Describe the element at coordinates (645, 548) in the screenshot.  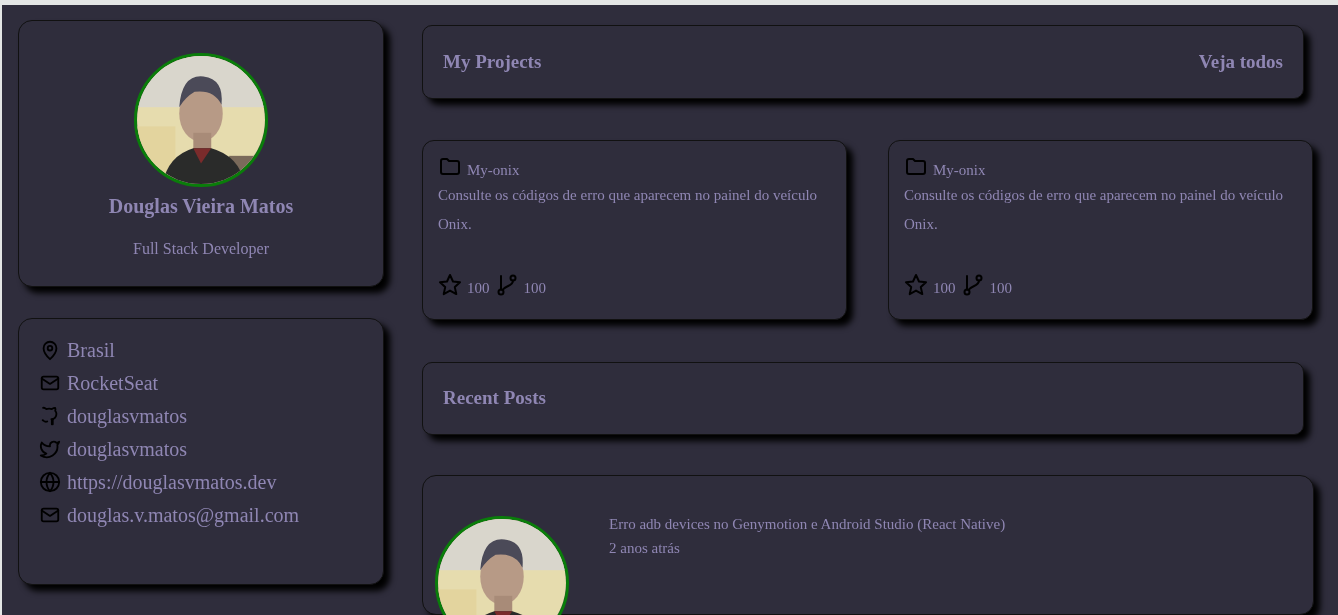
I see `post-time: 2 anos atrás` at that location.